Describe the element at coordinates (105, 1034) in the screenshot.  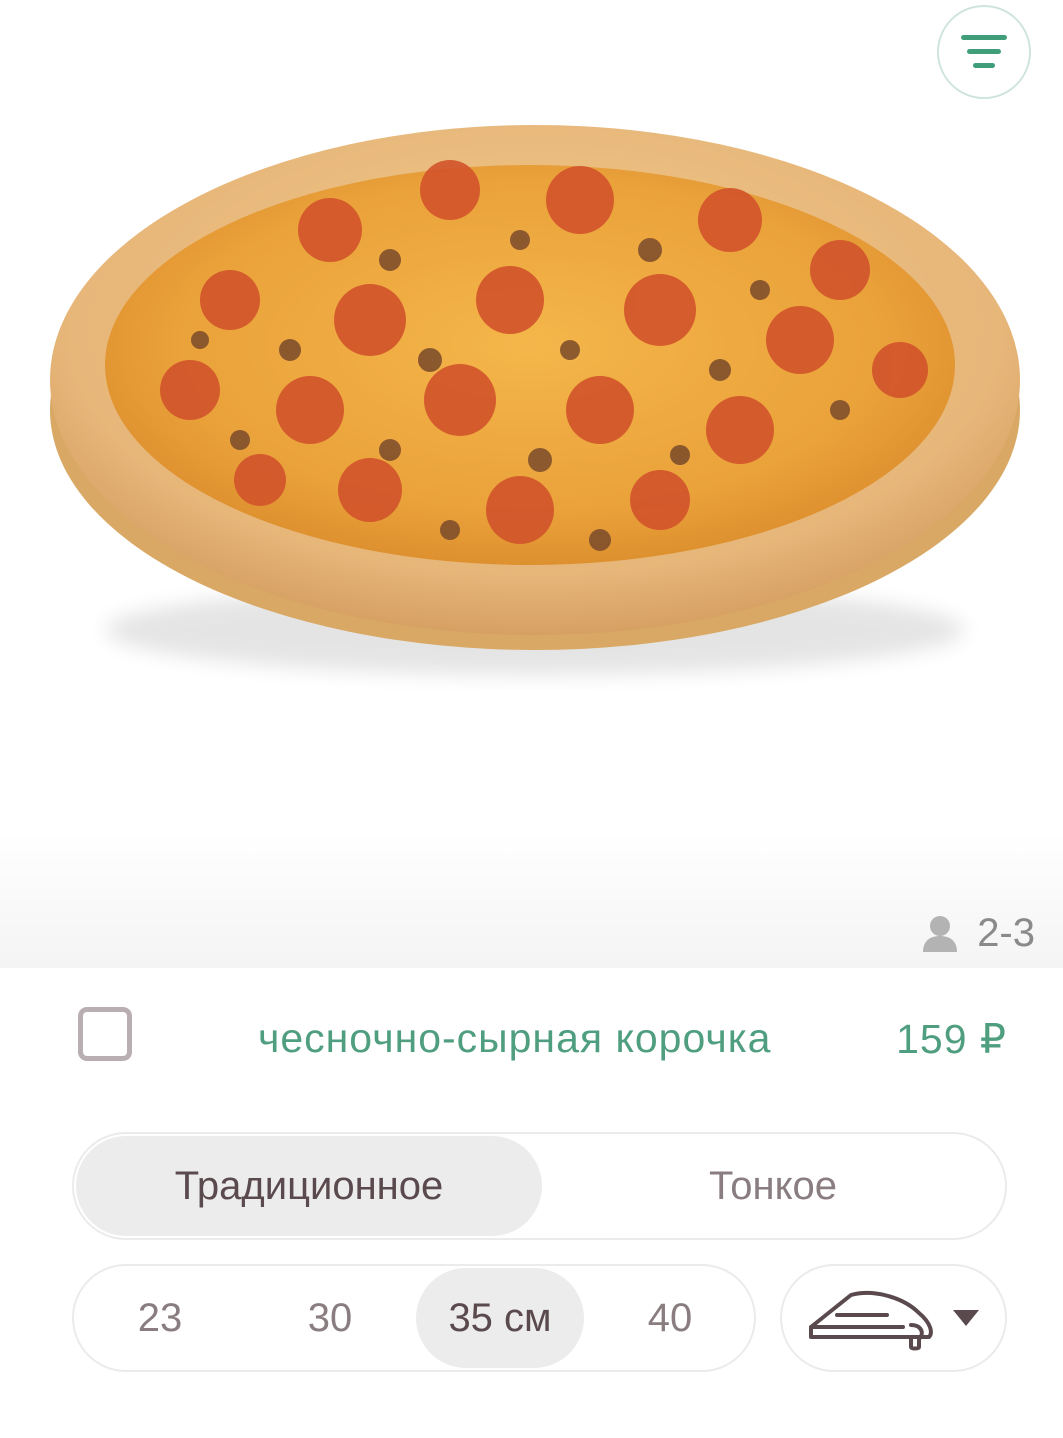
I see `crust-option-checkbox` at that location.